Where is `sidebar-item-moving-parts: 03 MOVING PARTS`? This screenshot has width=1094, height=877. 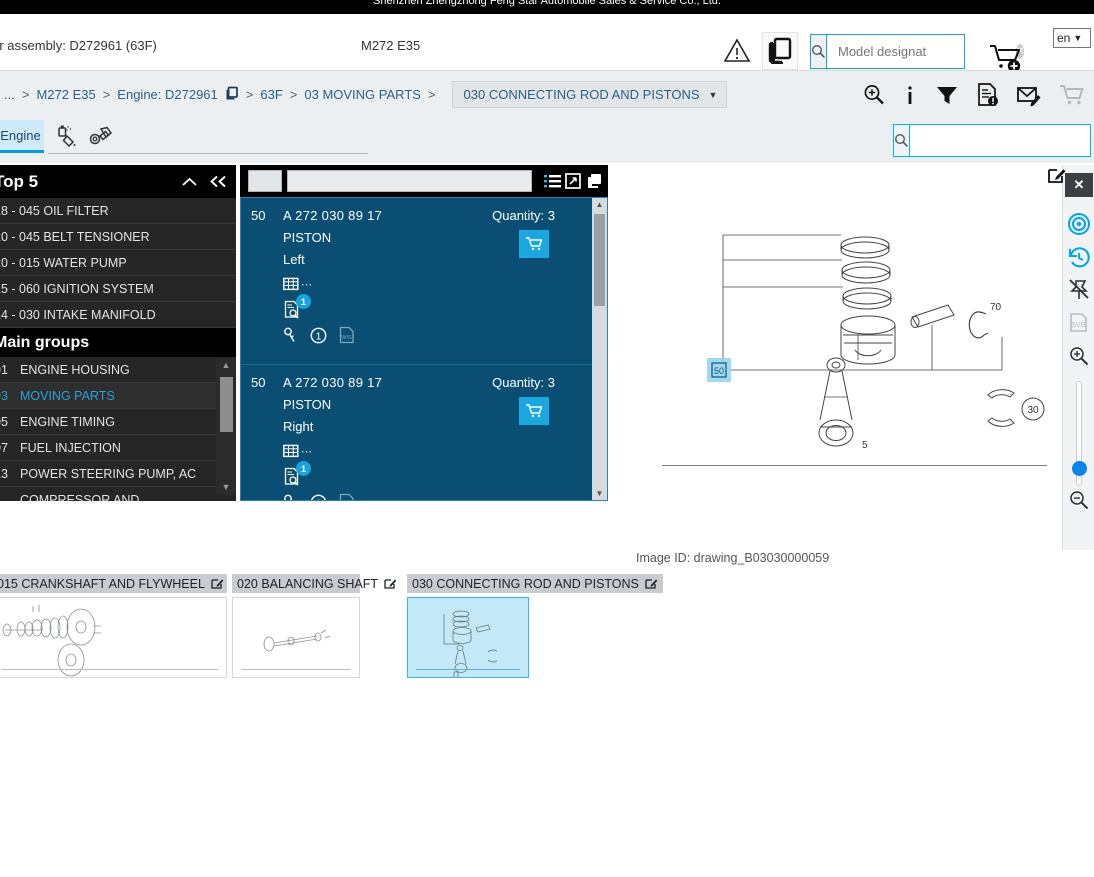
sidebar-item-moving-parts: 03 MOVING PARTS is located at coordinates (118, 396).